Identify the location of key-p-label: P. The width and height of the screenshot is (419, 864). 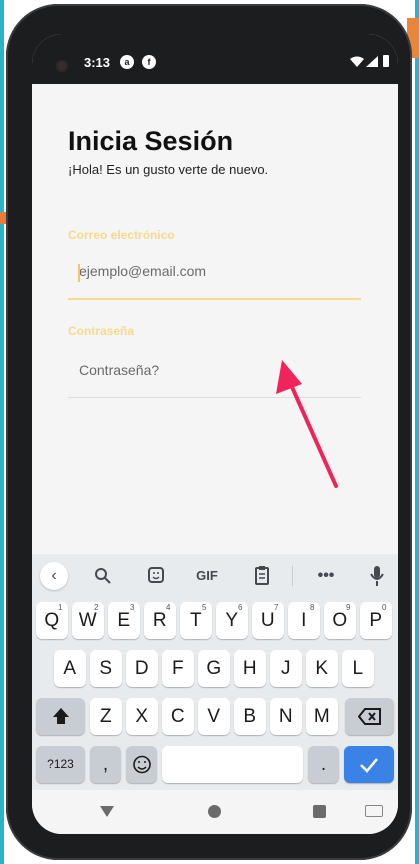
(376, 620).